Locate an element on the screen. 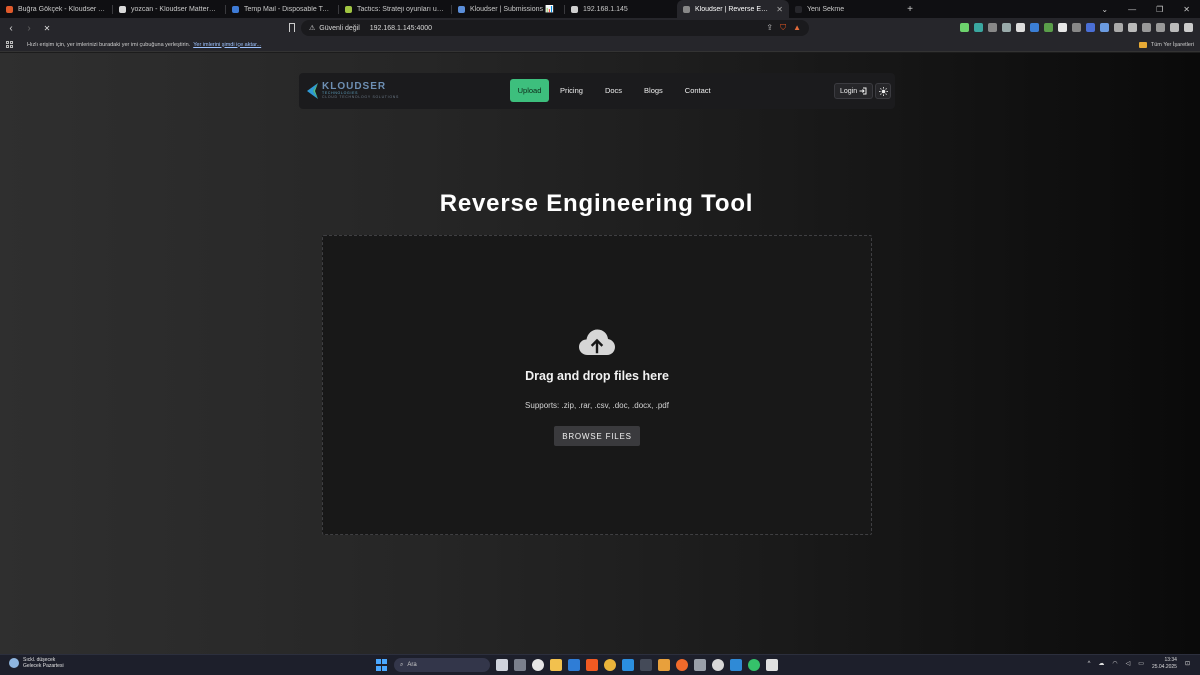 This screenshot has width=1200, height=675. url-field: ⚠ Güvenli değil 192.168.1.145:4000 ⇪ ⛉ ▲ is located at coordinates (555, 28).